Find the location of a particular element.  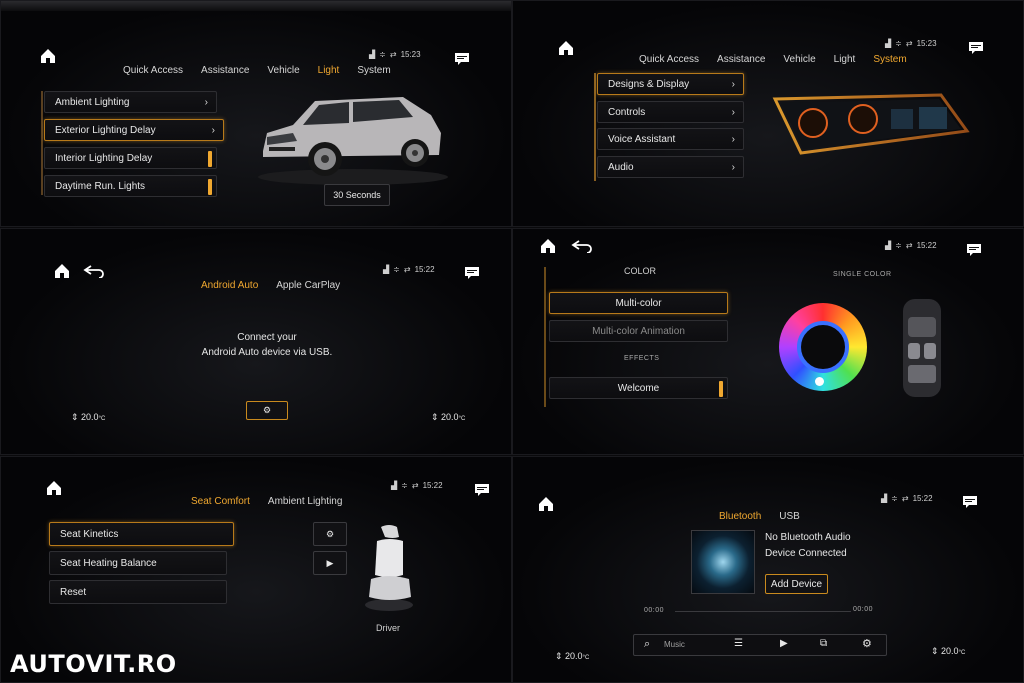

menu-item-daytime-run-lights: Daytime Run. Lights is located at coordinates (130, 186).